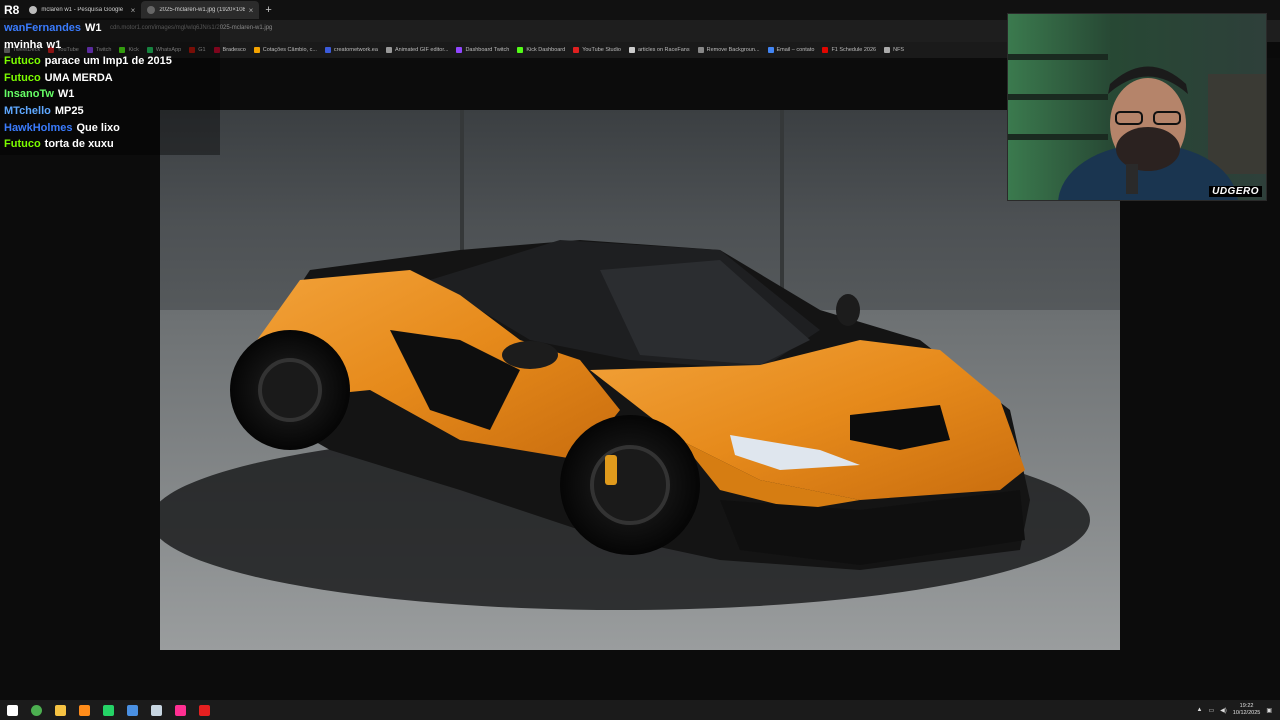  I want to click on tab-image: 2025-mclaren-w1.jpg (1920×1080) ×, so click(200, 10).